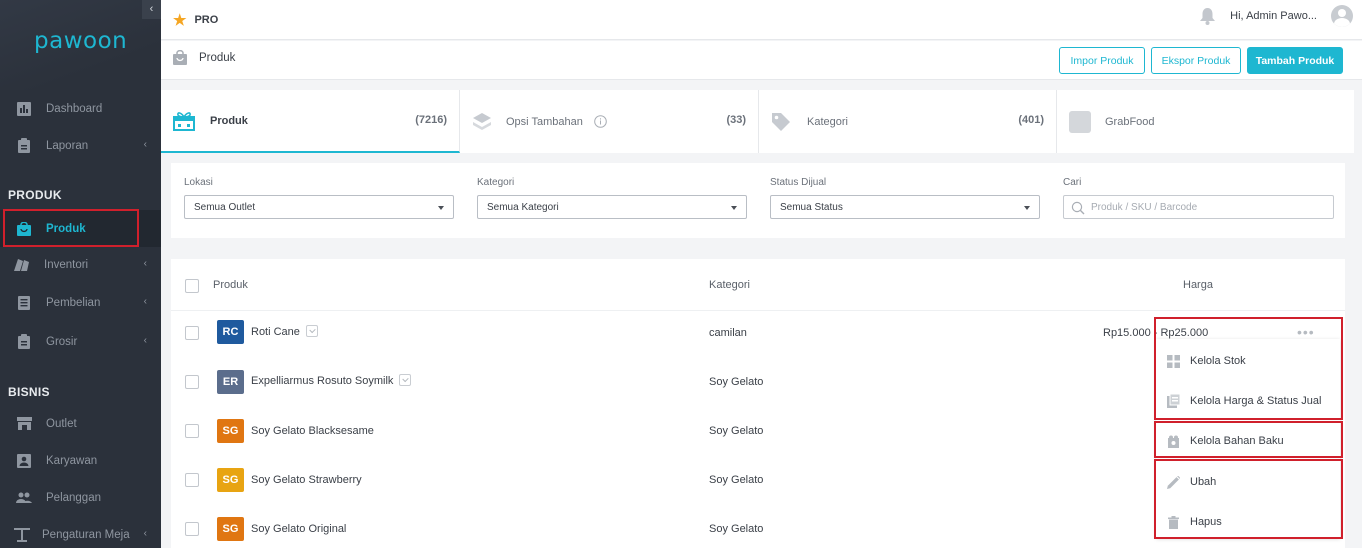 Image resolution: width=1362 pixels, height=548 pixels. Describe the element at coordinates (1295, 60) in the screenshot. I see `add-product-button: Tambah Produk` at that location.